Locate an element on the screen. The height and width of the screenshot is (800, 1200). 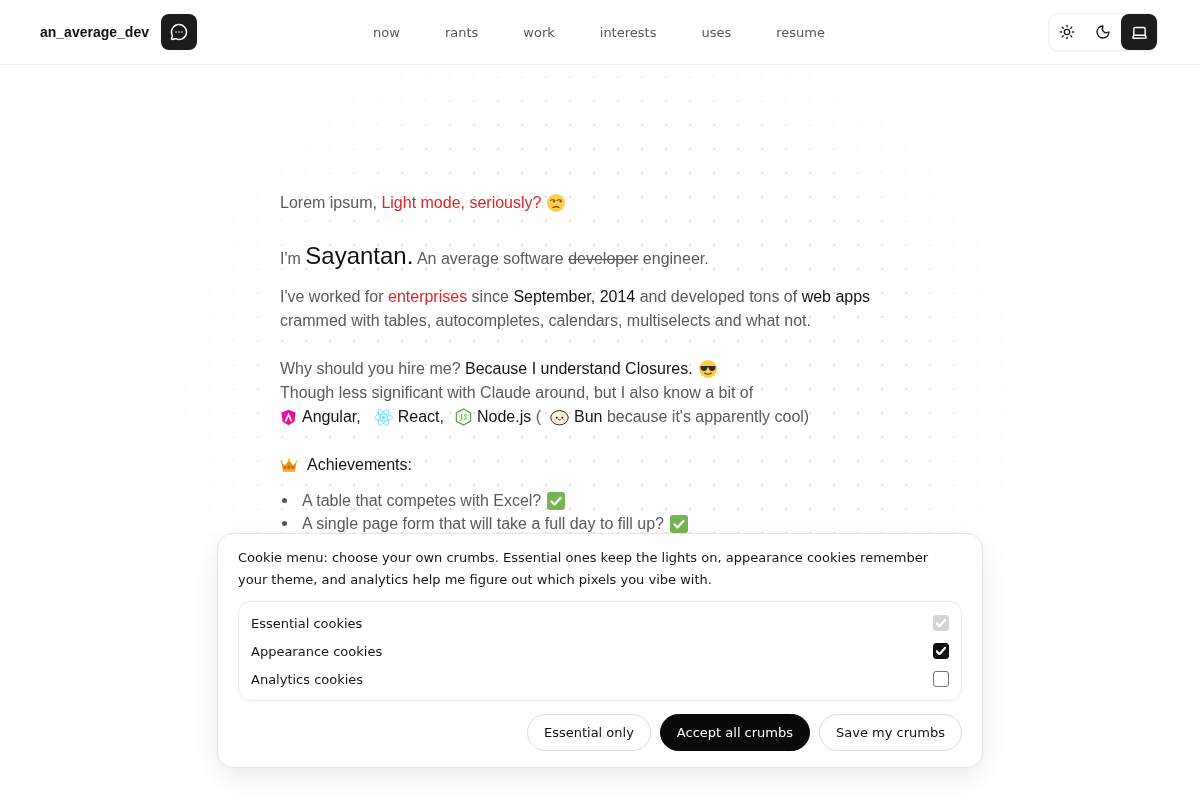
chat-button is located at coordinates (178, 32).